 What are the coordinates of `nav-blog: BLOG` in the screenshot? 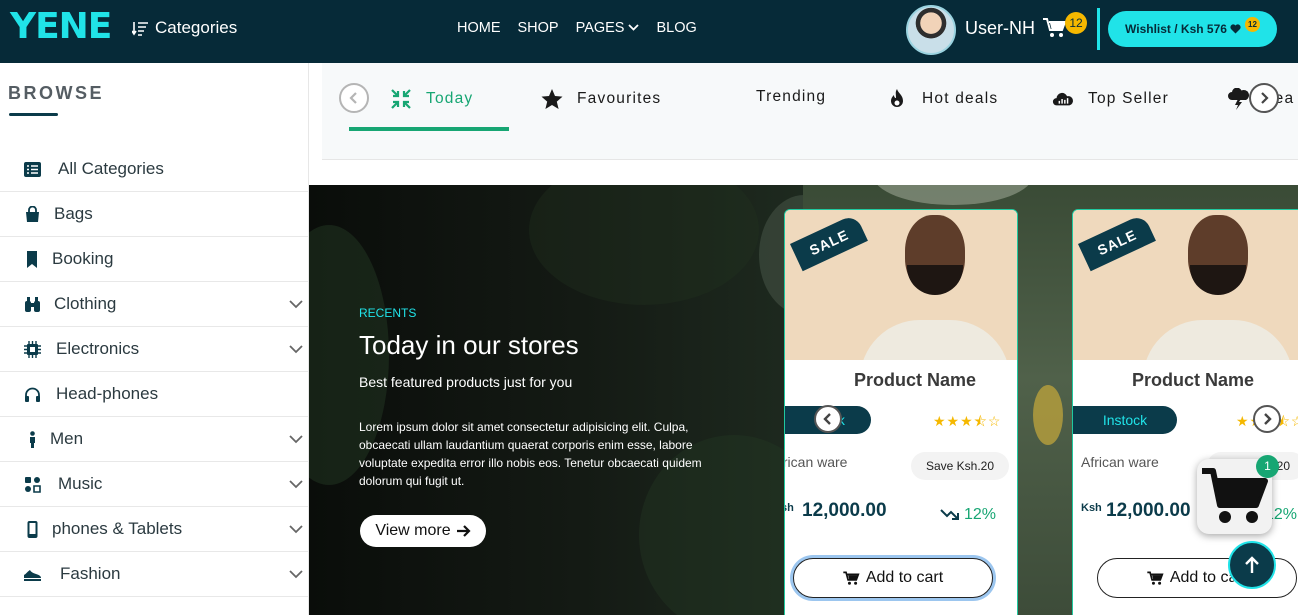 It's located at (676, 28).